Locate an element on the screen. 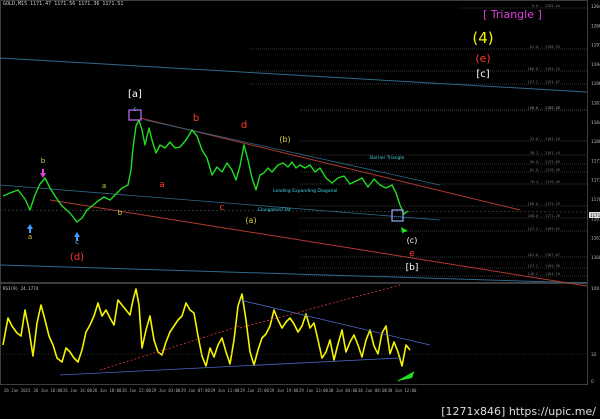  wave-label-c-paren: (c) is located at coordinates (412, 240).